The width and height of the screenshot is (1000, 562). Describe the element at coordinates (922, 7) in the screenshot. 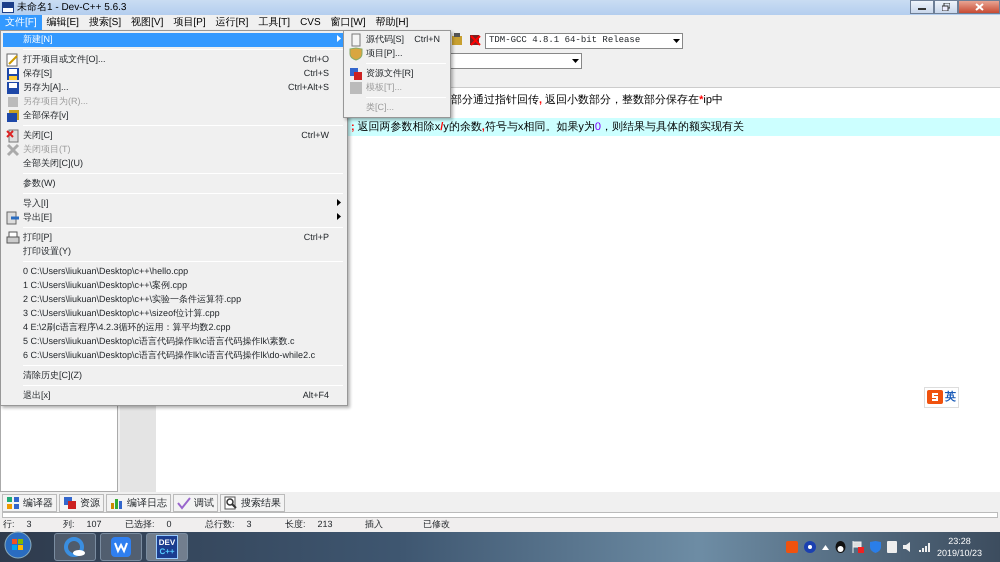

I see `minimize-button` at that location.